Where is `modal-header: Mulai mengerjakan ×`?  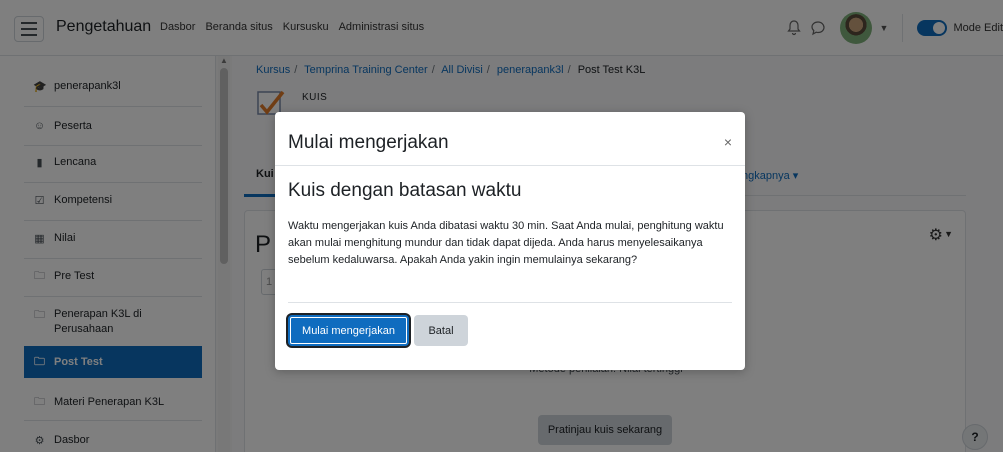
modal-header: Mulai mengerjakan × is located at coordinates (510, 139).